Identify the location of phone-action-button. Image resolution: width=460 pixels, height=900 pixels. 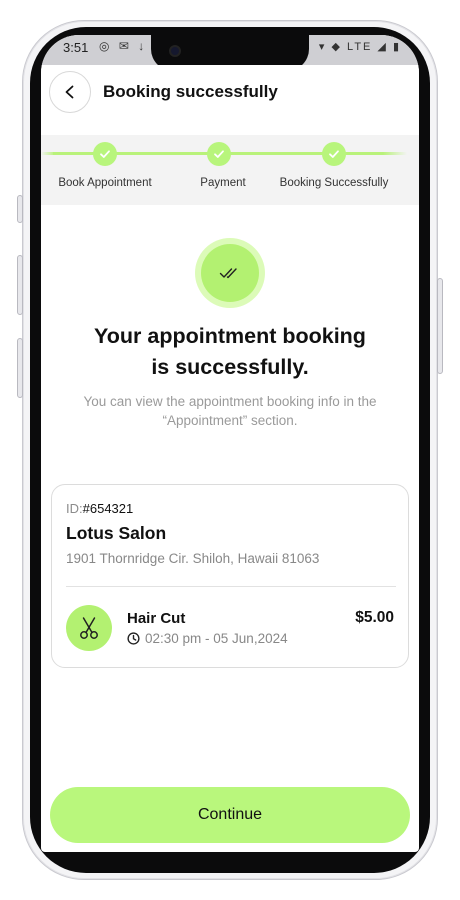
(20, 209).